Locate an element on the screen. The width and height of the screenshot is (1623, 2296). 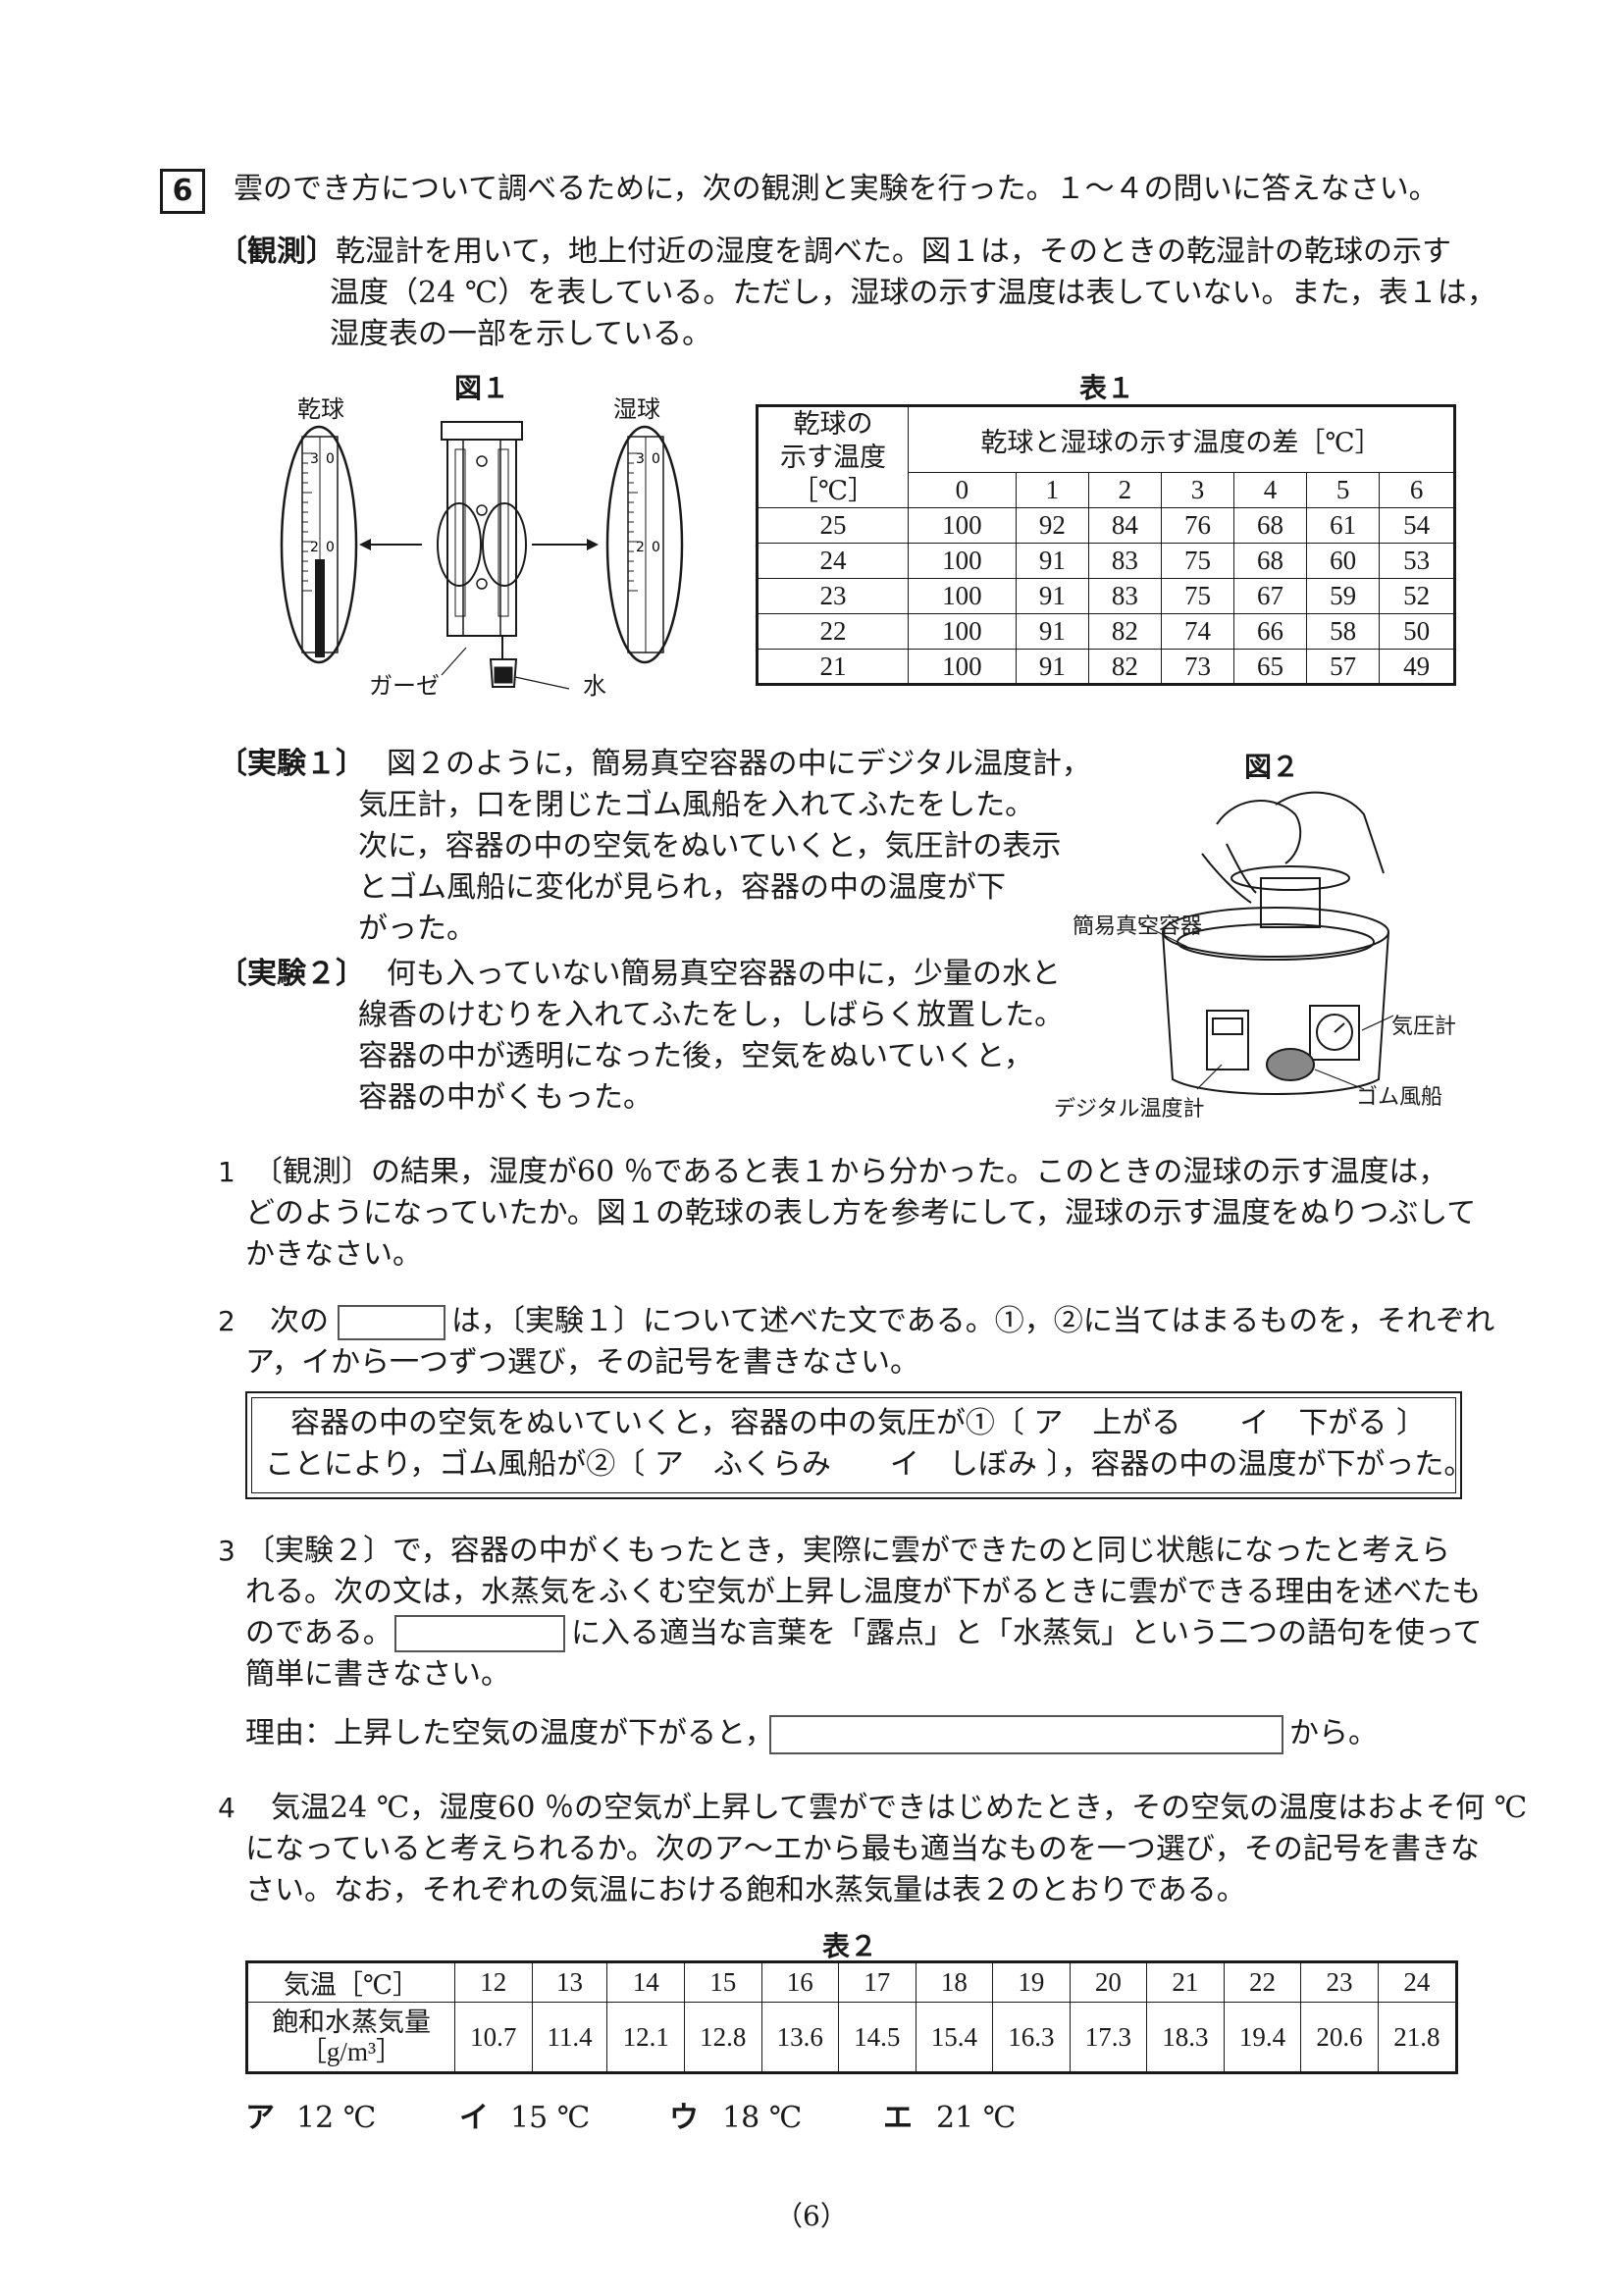
experiment2-line2: 線香のけむりを入れてふたをし，しばらく放置した。 is located at coordinates (711, 1015).